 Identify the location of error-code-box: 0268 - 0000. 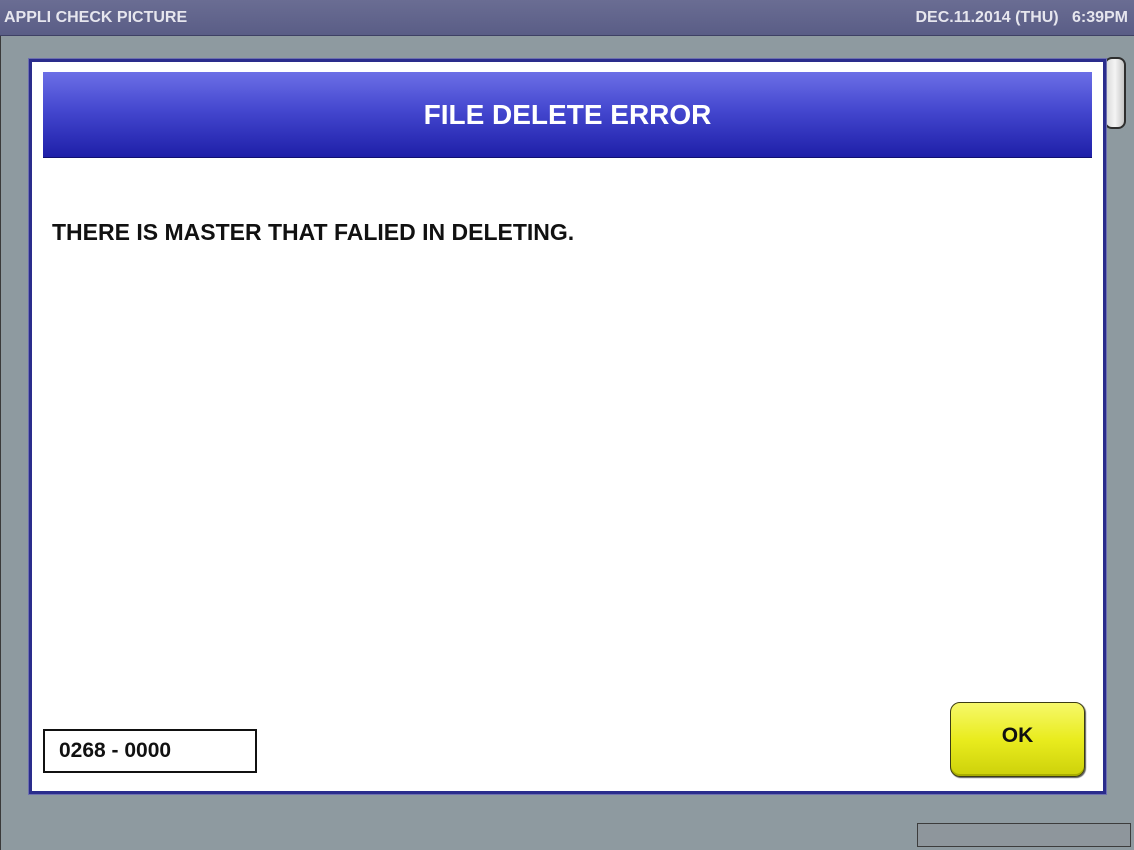
(150, 751).